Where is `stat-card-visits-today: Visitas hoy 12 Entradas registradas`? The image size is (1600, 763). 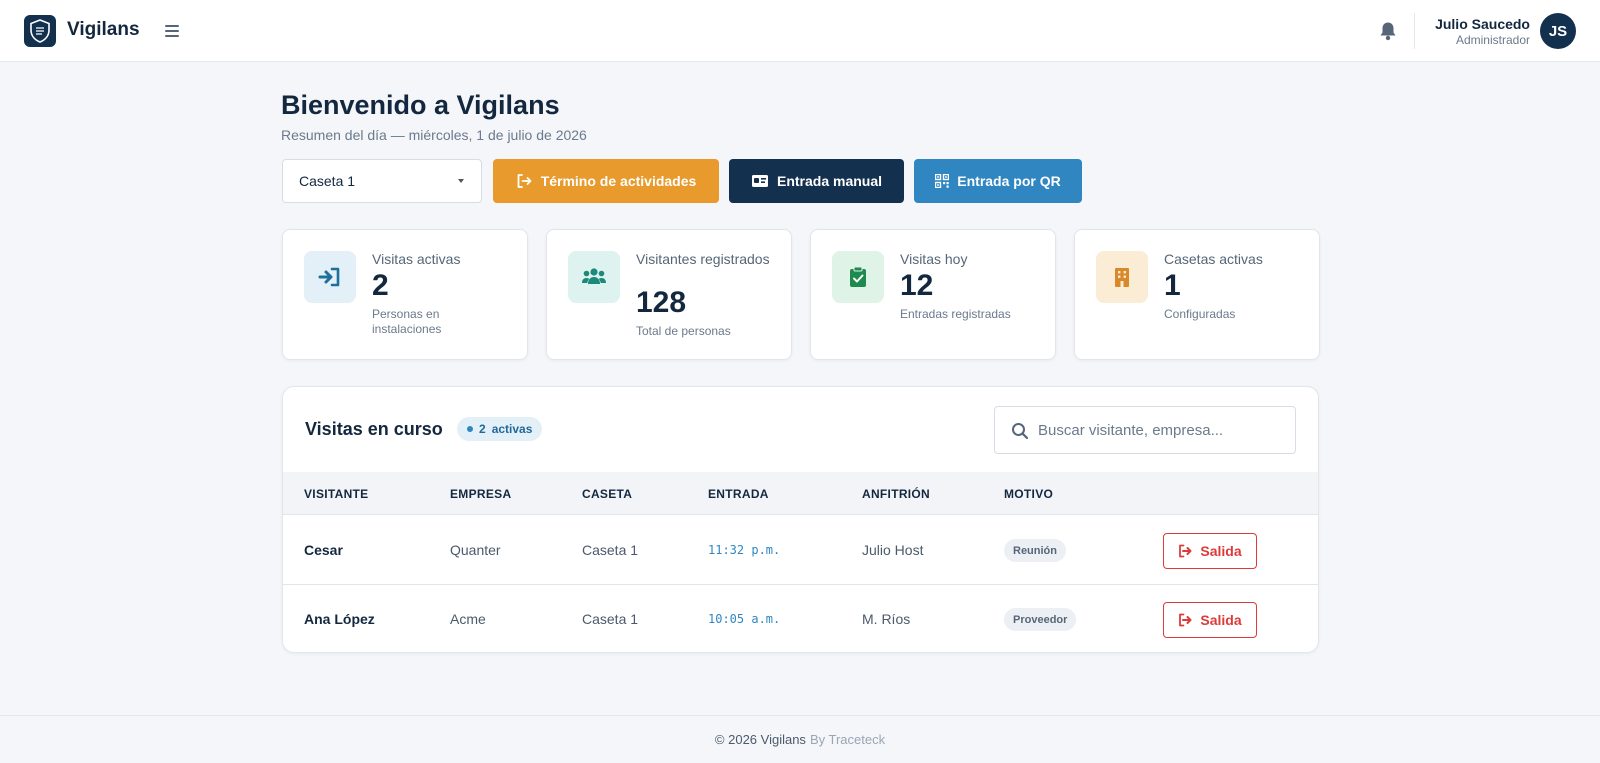 stat-card-visits-today: Visitas hoy 12 Entradas registradas is located at coordinates (933, 294).